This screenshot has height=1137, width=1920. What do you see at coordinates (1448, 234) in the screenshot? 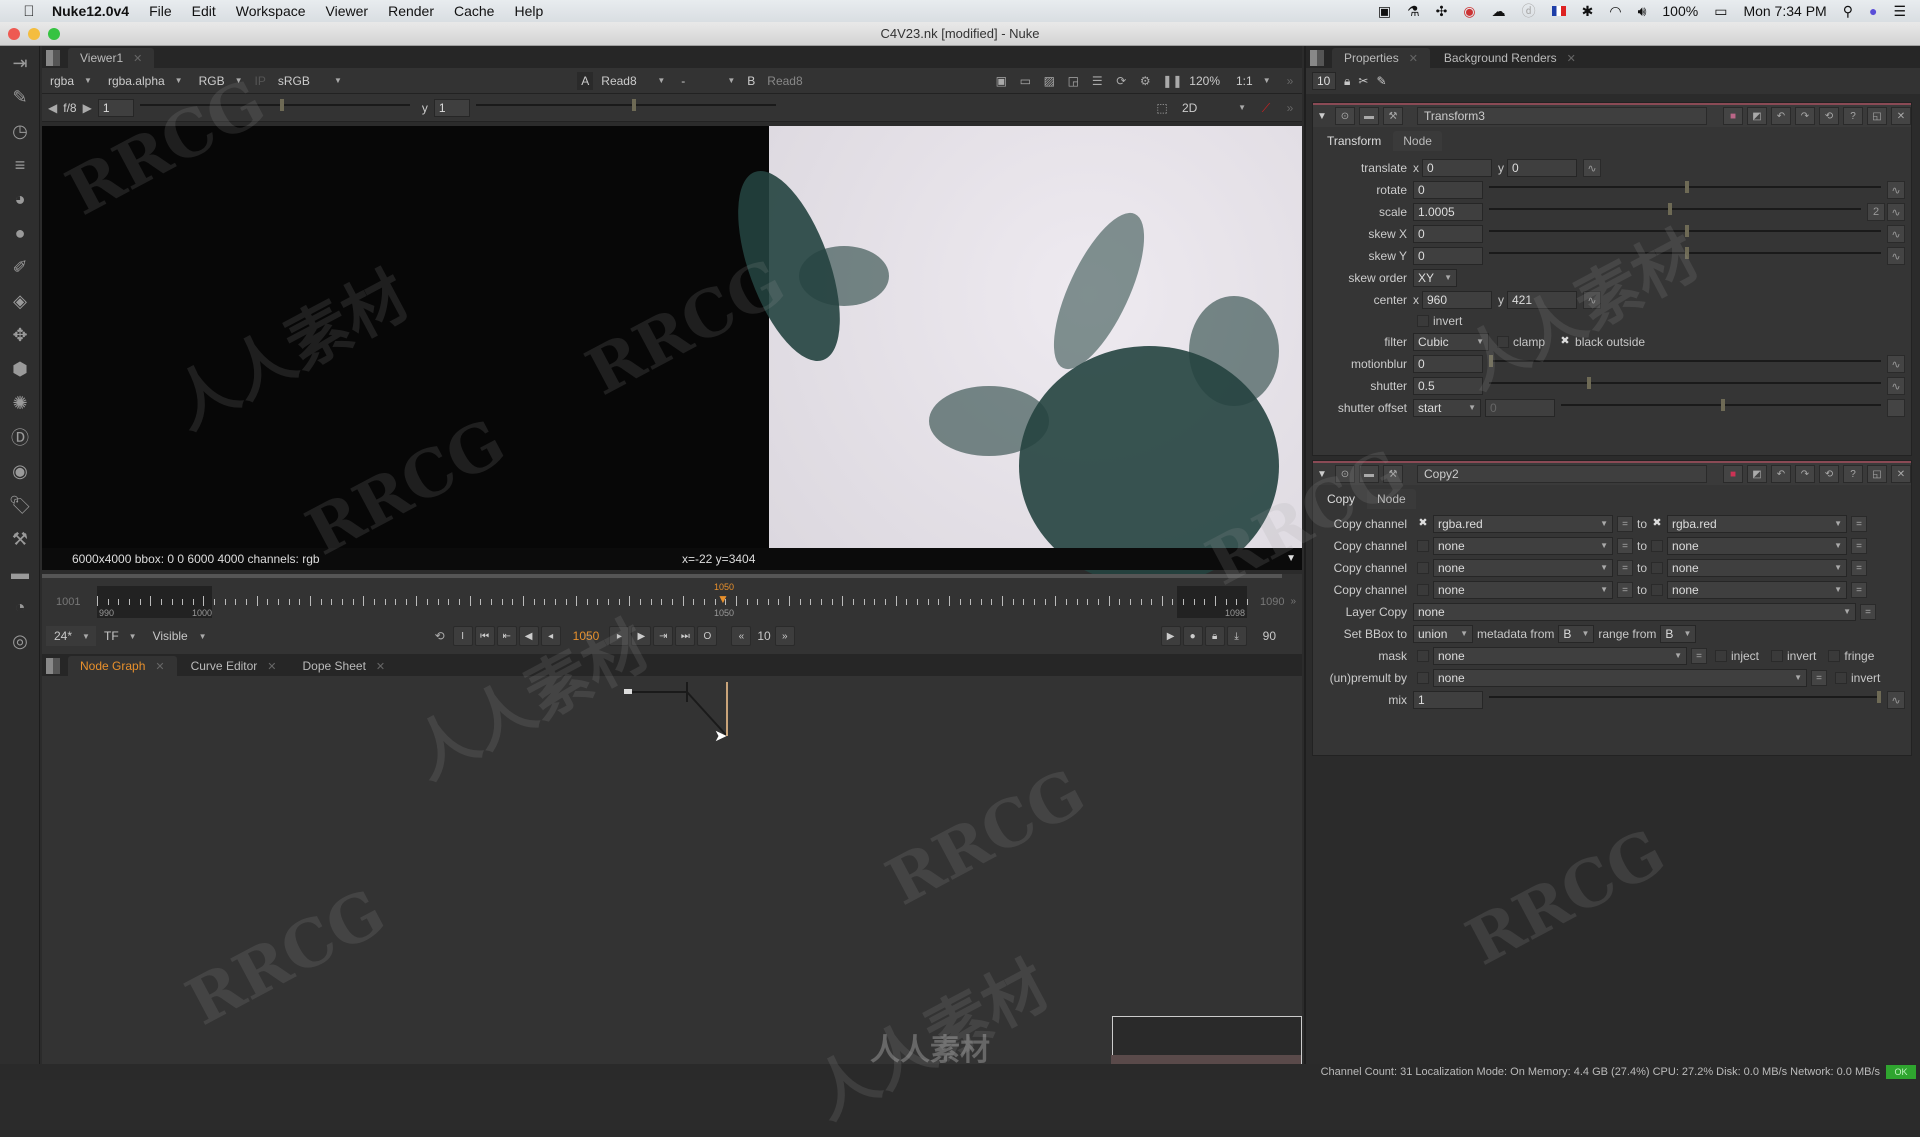
I see `skew-x-input: 0` at bounding box center [1448, 234].